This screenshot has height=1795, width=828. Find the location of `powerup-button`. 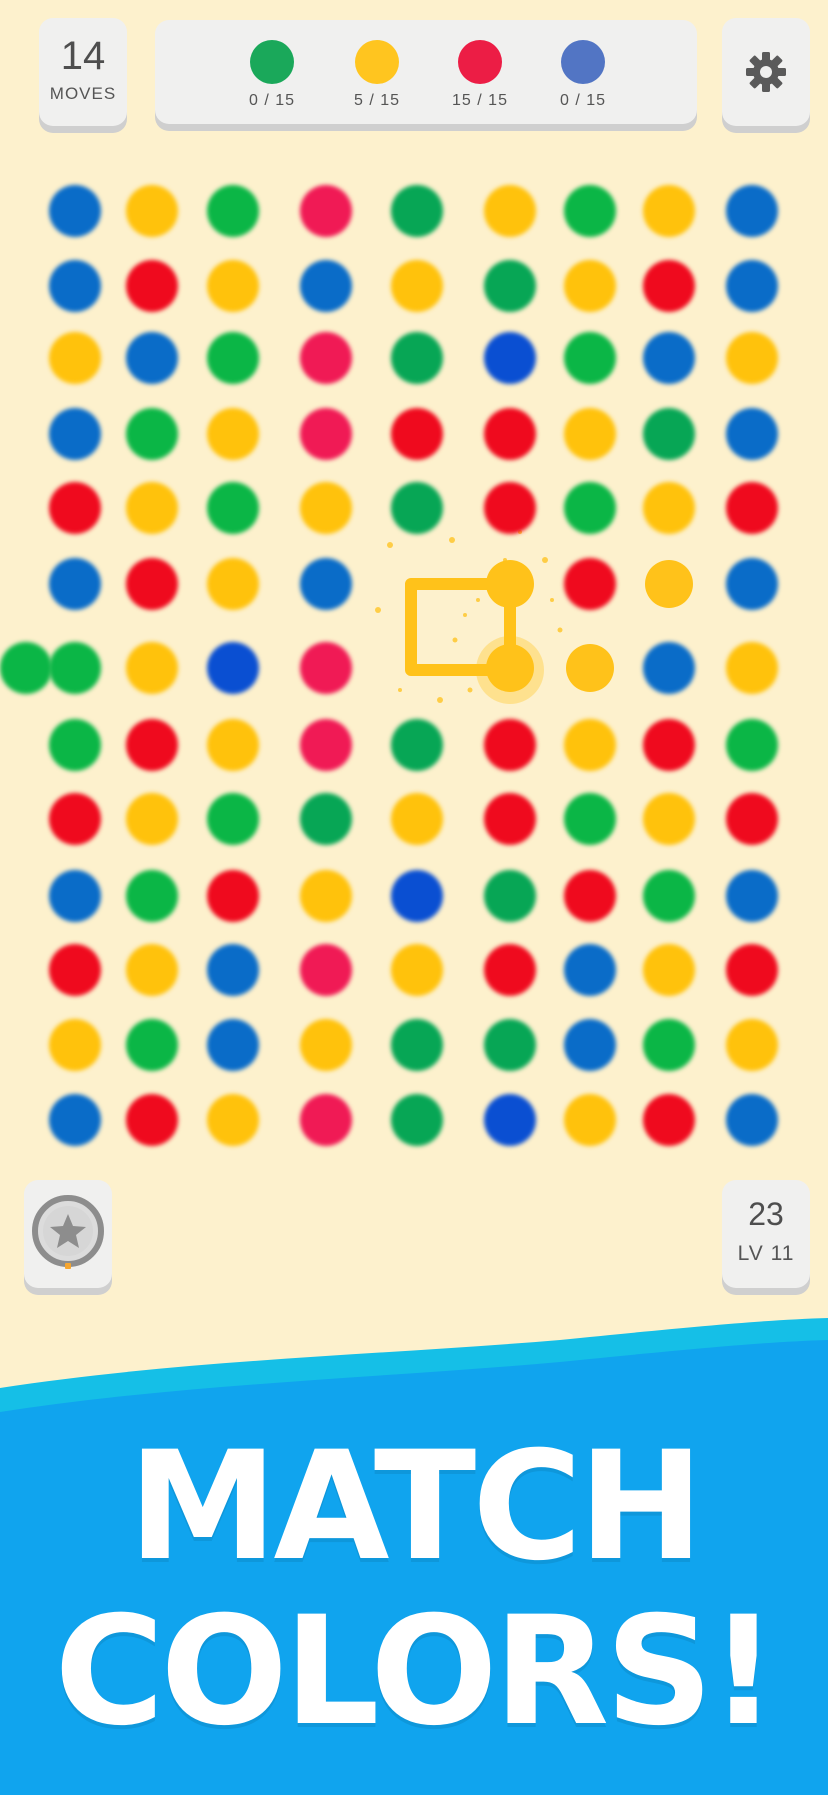

powerup-button is located at coordinates (68, 1234).